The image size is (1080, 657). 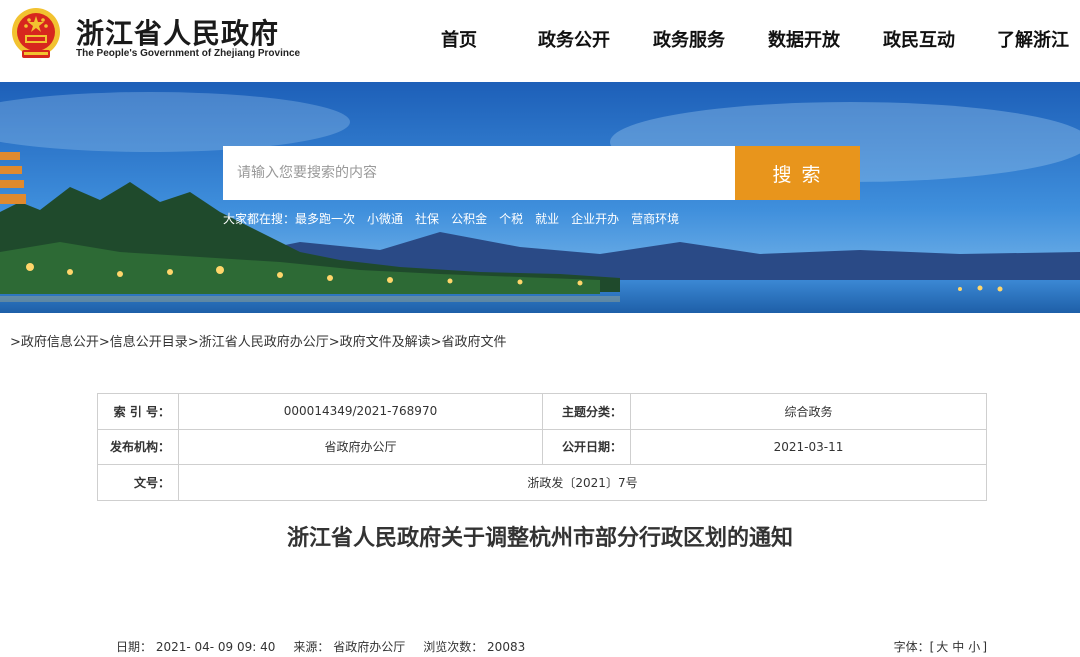 What do you see at coordinates (138, 447) in the screenshot?
I see `publisher-label: 发布机构：` at bounding box center [138, 447].